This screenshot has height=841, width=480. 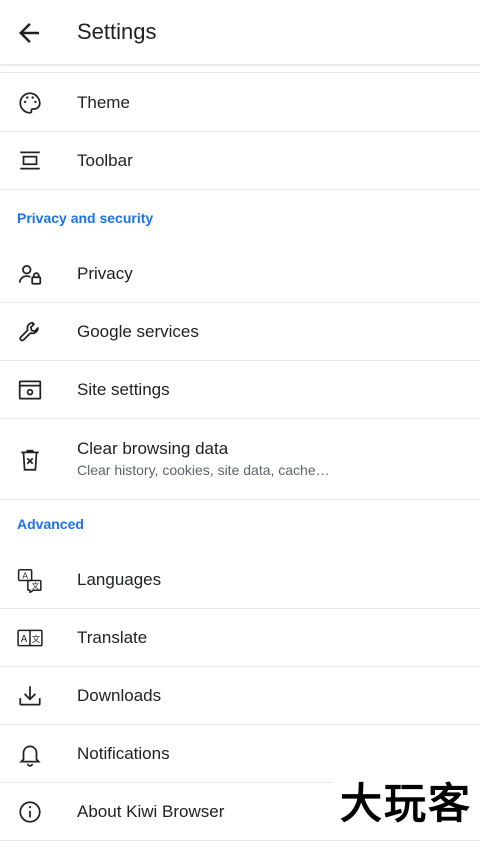 What do you see at coordinates (240, 580) in the screenshot?
I see `settings-item-languages: A 文 Languages` at bounding box center [240, 580].